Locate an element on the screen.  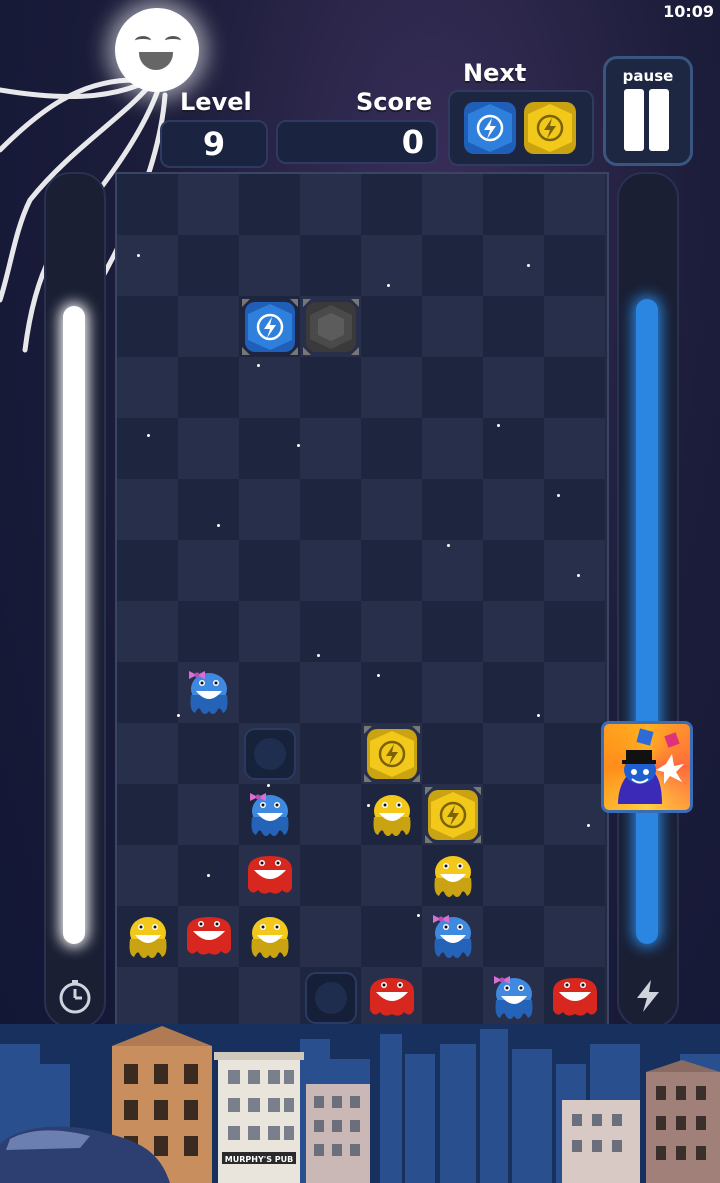
level-value: 9 is located at coordinates (214, 144).